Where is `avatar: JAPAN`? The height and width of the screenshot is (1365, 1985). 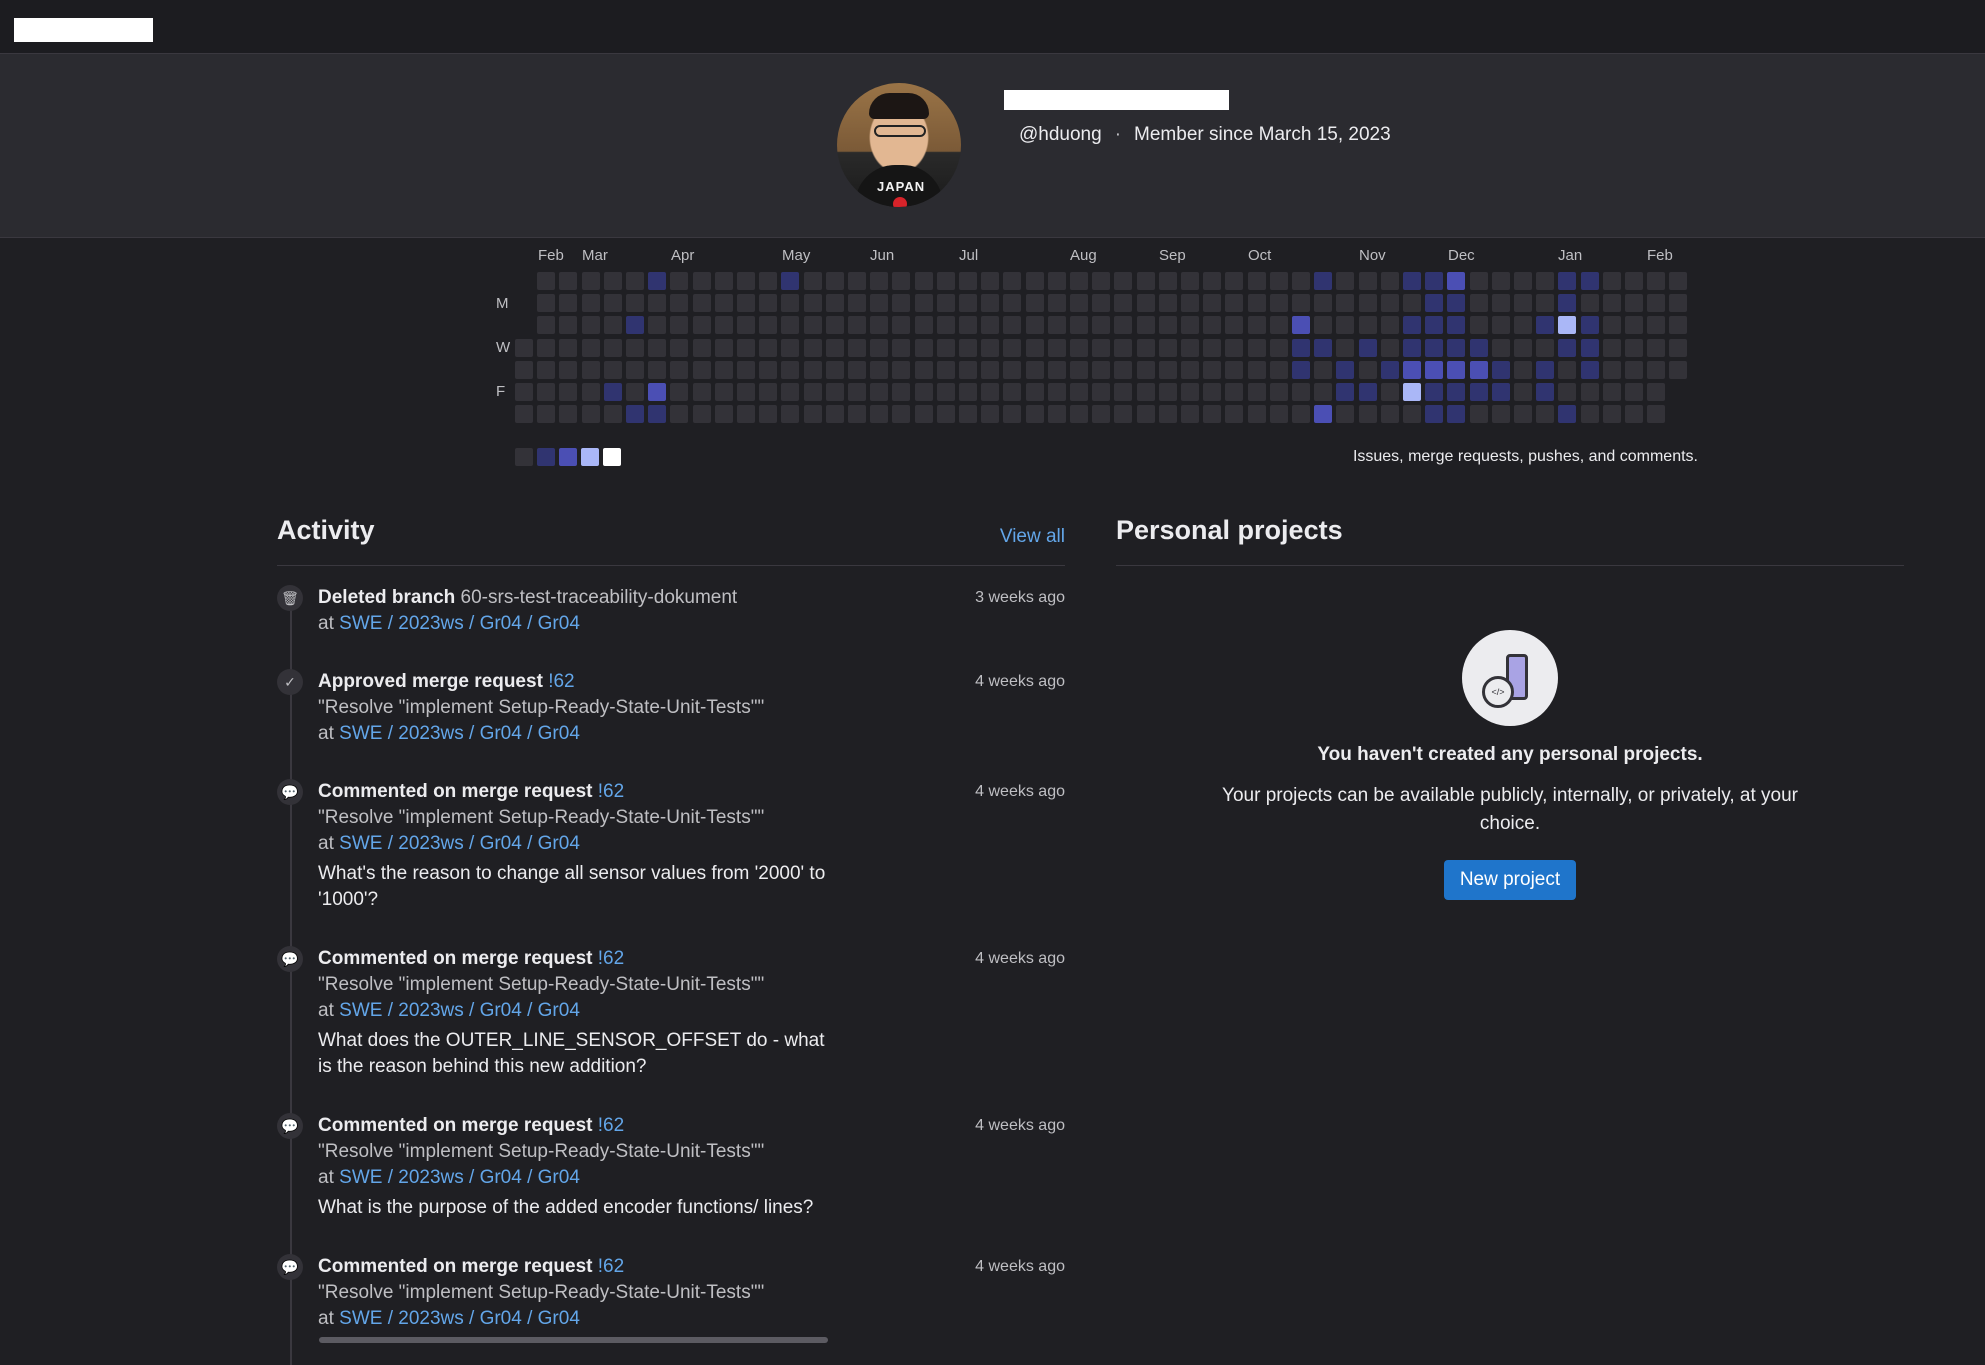
avatar: JAPAN is located at coordinates (899, 145).